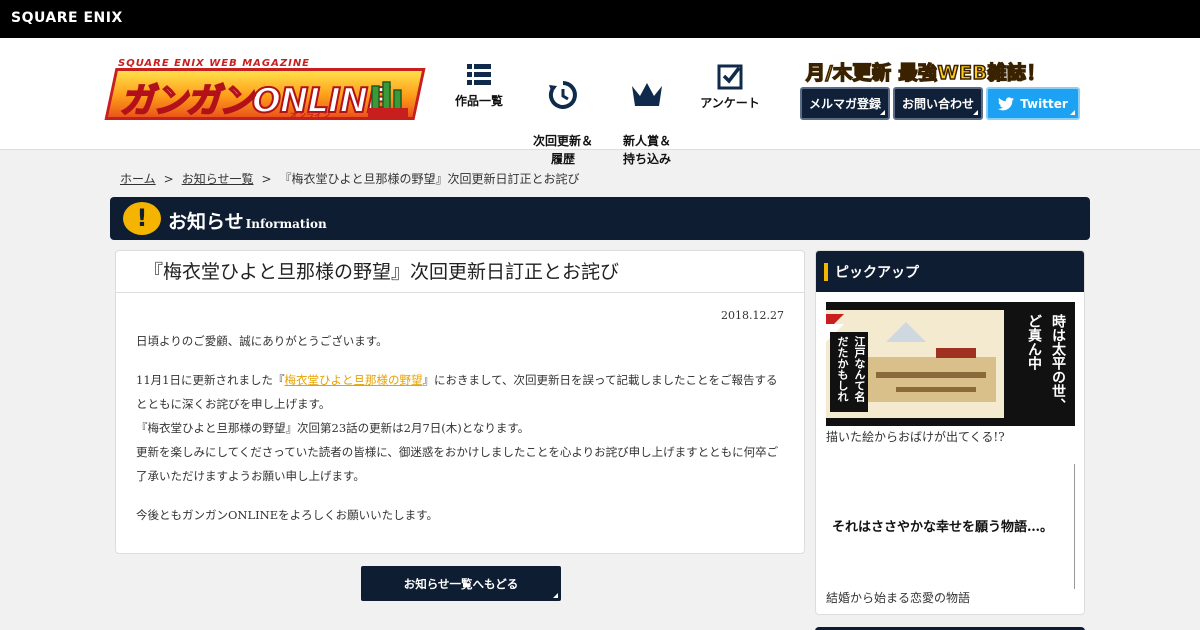 The height and width of the screenshot is (630, 1200). What do you see at coordinates (851, 369) in the screenshot?
I see `banner-text-left: 江戸なんて名だたかもしれません` at bounding box center [851, 369].